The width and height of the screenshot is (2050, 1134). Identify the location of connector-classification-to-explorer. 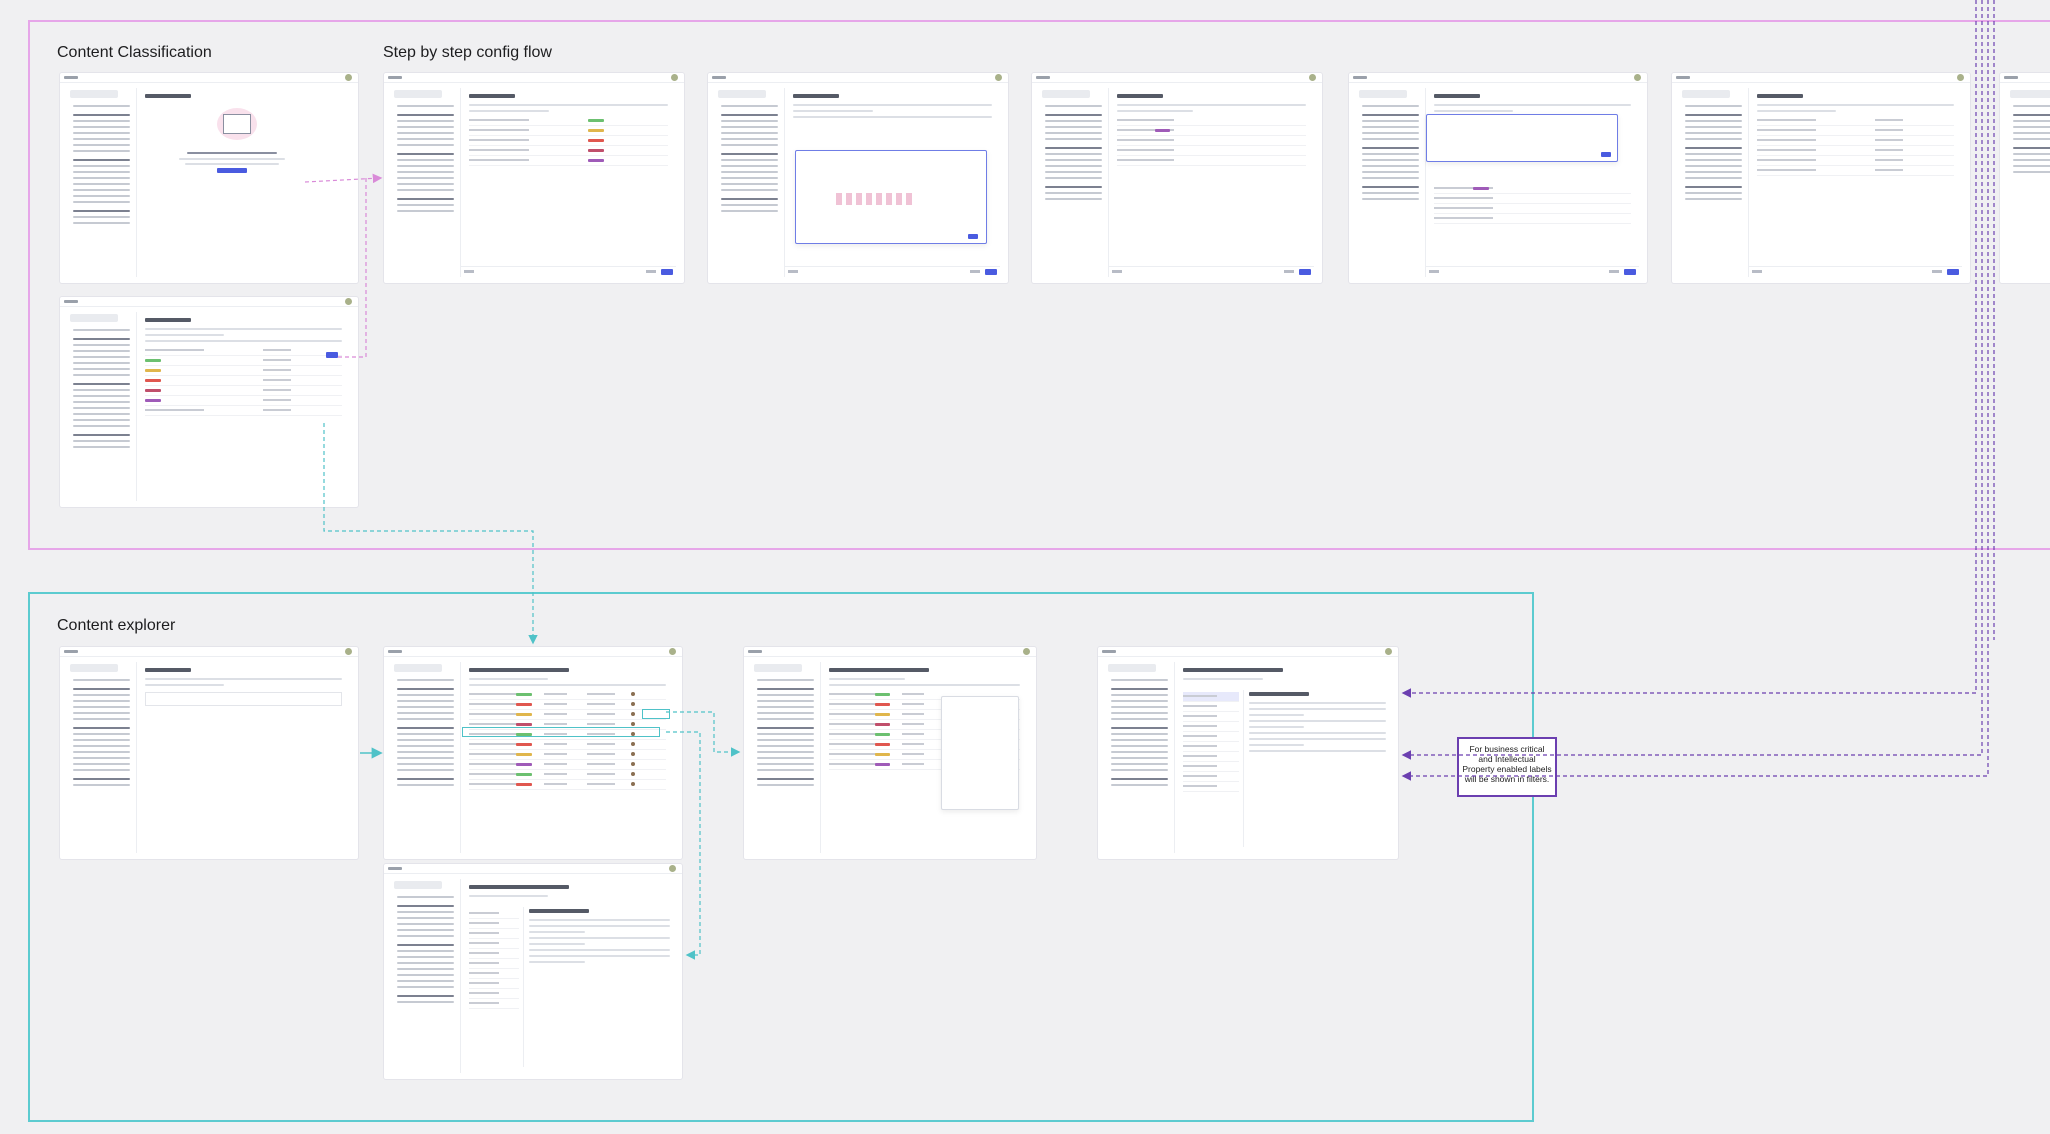
(430, 534).